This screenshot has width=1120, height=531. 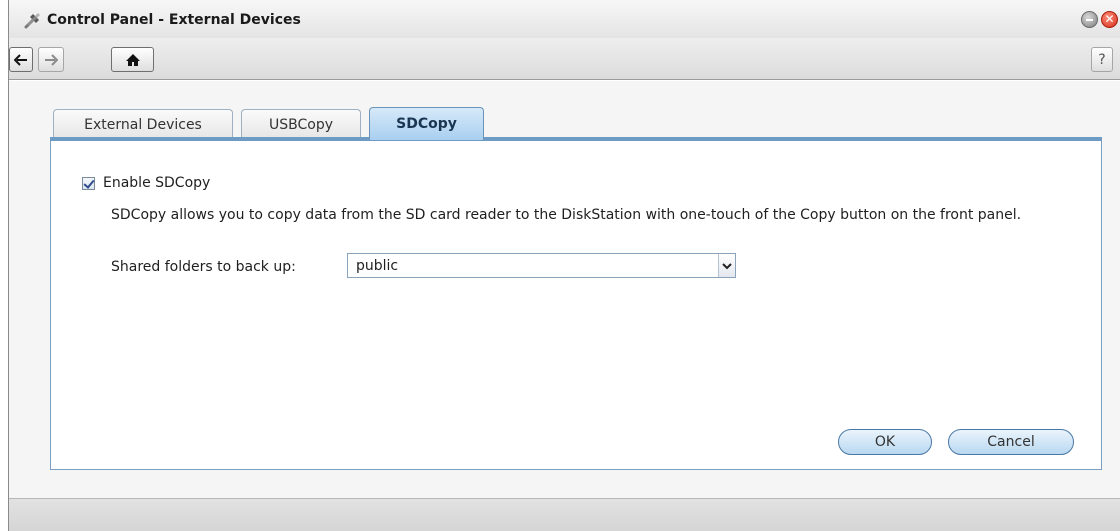 I want to click on tools-icon, so click(x=33, y=20).